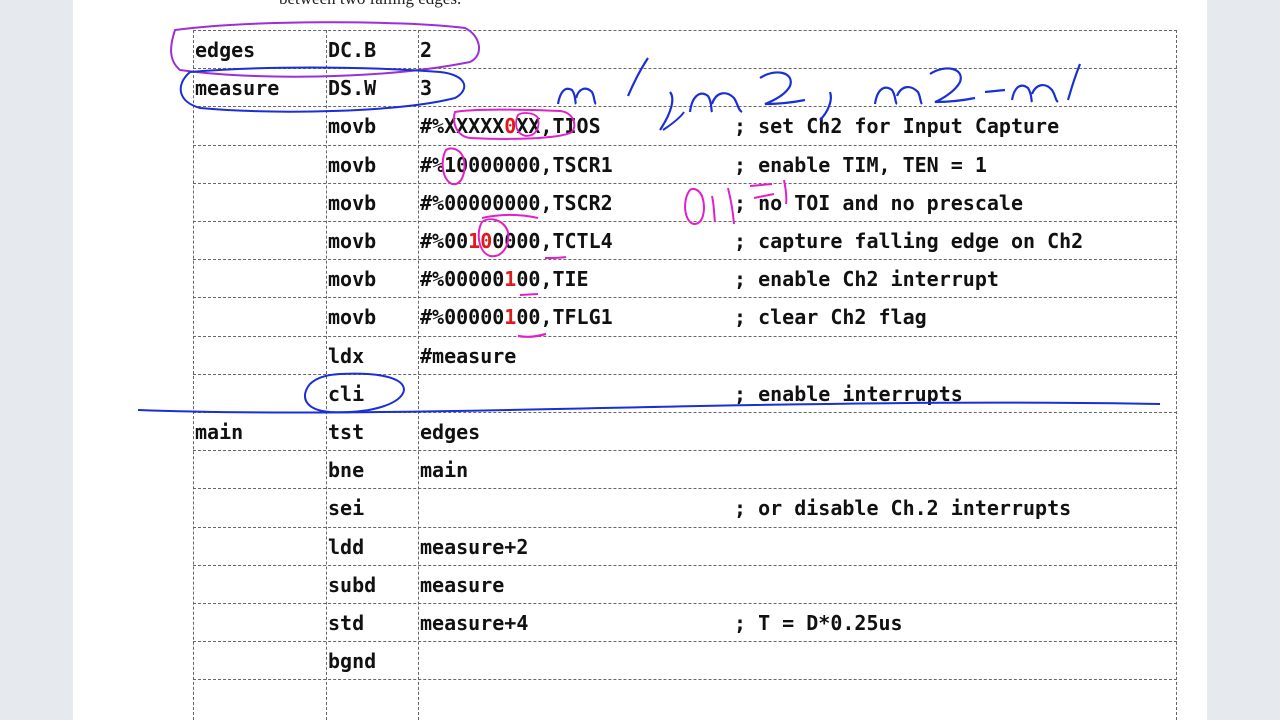 The image size is (1280, 720). I want to click on row-operand: #%00000100,TFLG1, so click(575, 317).